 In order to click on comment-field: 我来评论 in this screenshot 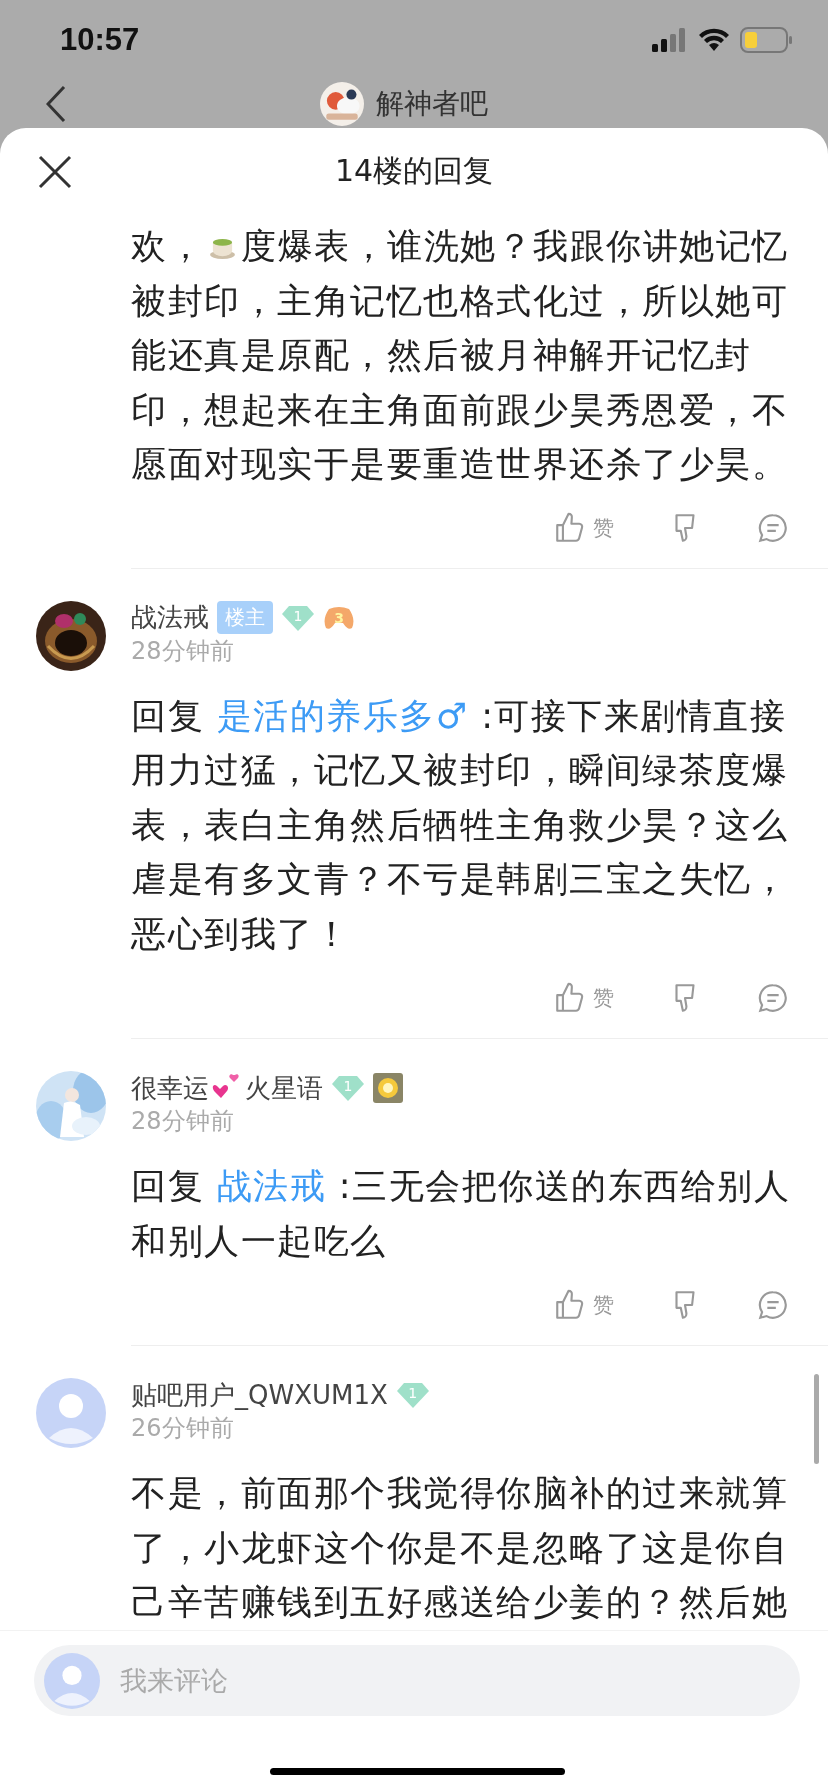, I will do `click(417, 1680)`.